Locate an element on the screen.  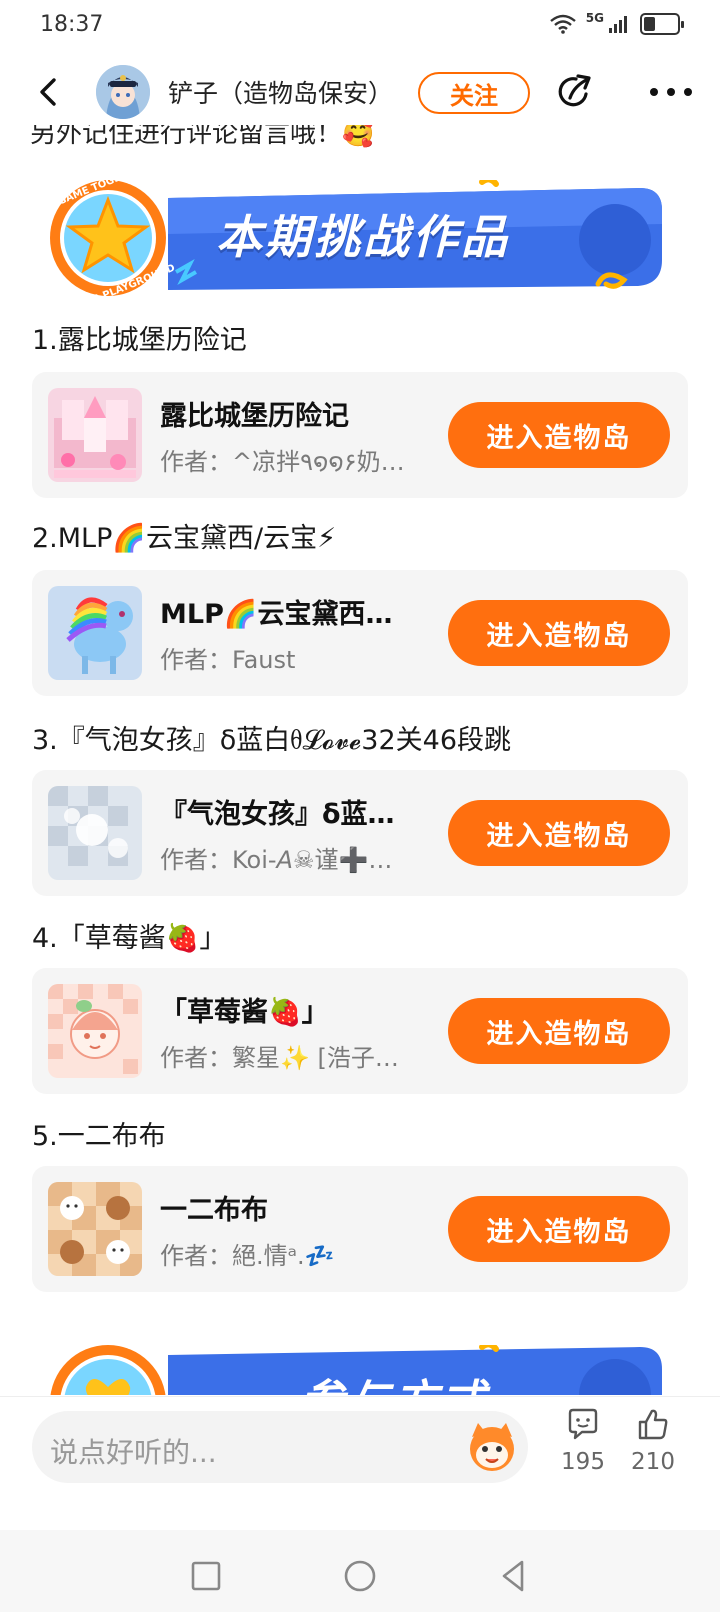
game-card-2: MLP🌈云宝黛西… 作者：Faust 进入造物岛 is located at coordinates (360, 633).